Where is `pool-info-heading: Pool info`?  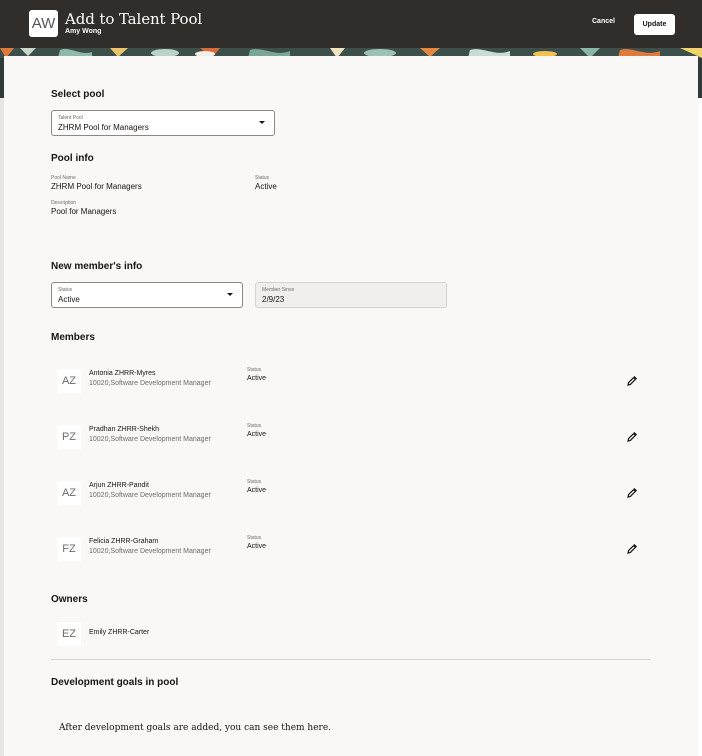
pool-info-heading: Pool info is located at coordinates (72, 158).